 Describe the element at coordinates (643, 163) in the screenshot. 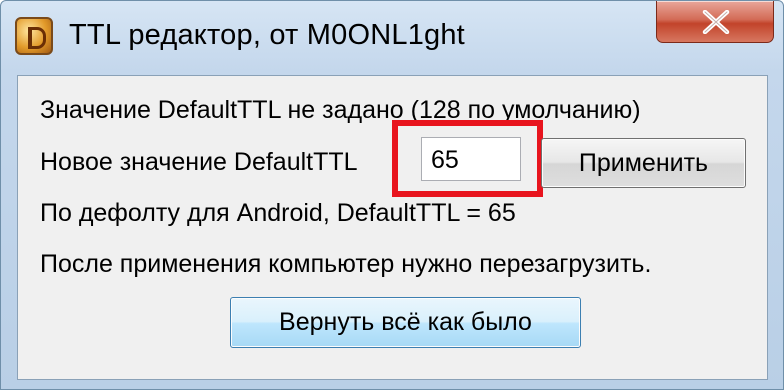

I see `apply-button: Применить` at that location.